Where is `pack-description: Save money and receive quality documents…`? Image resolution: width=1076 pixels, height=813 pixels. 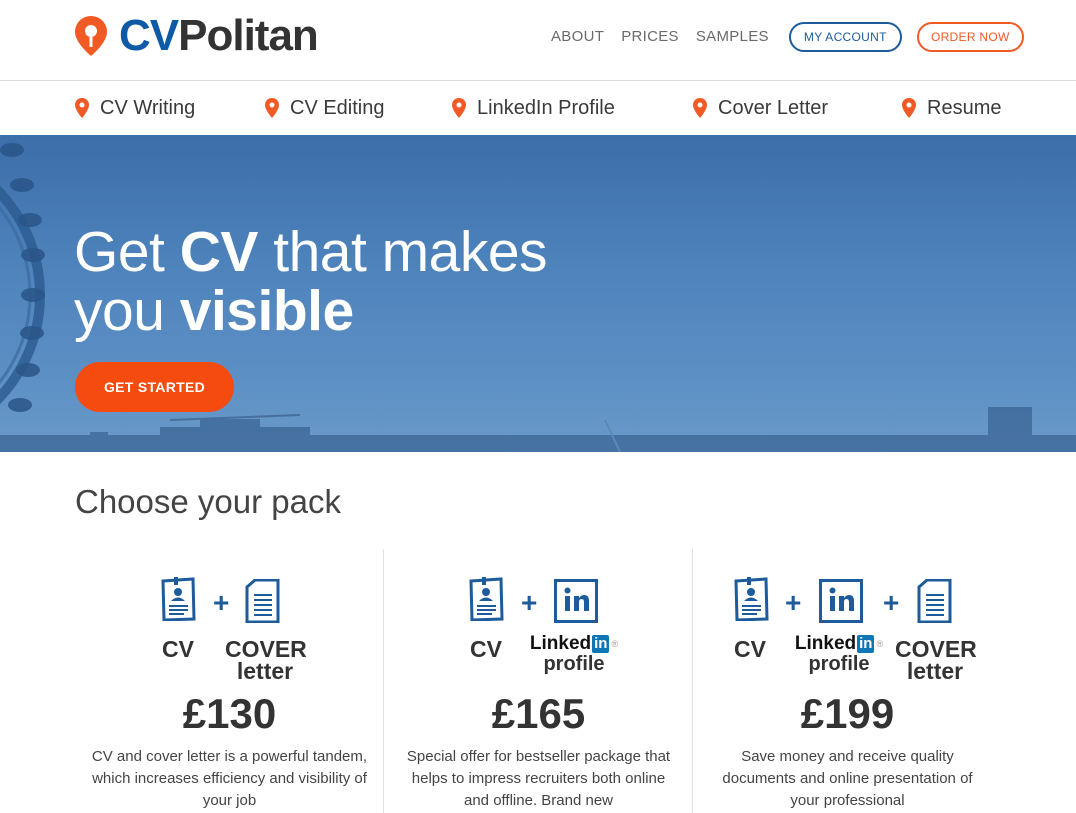 pack-description: Save money and receive quality documents… is located at coordinates (847, 778).